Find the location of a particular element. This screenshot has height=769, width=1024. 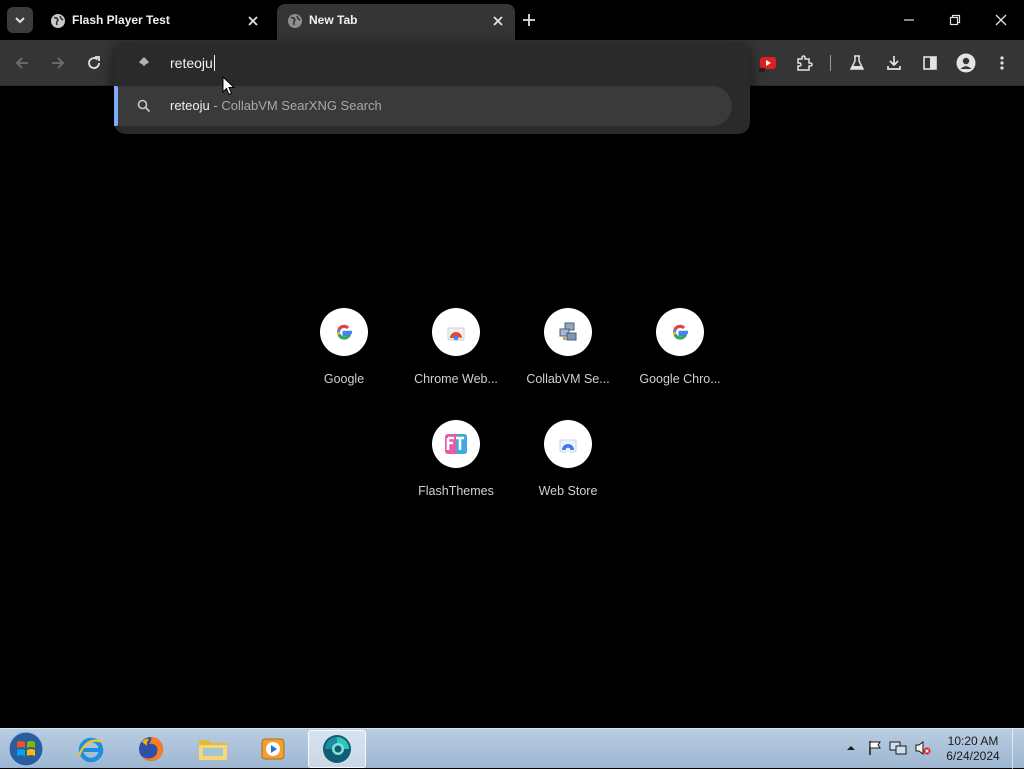

site-info-icon is located at coordinates (144, 63).